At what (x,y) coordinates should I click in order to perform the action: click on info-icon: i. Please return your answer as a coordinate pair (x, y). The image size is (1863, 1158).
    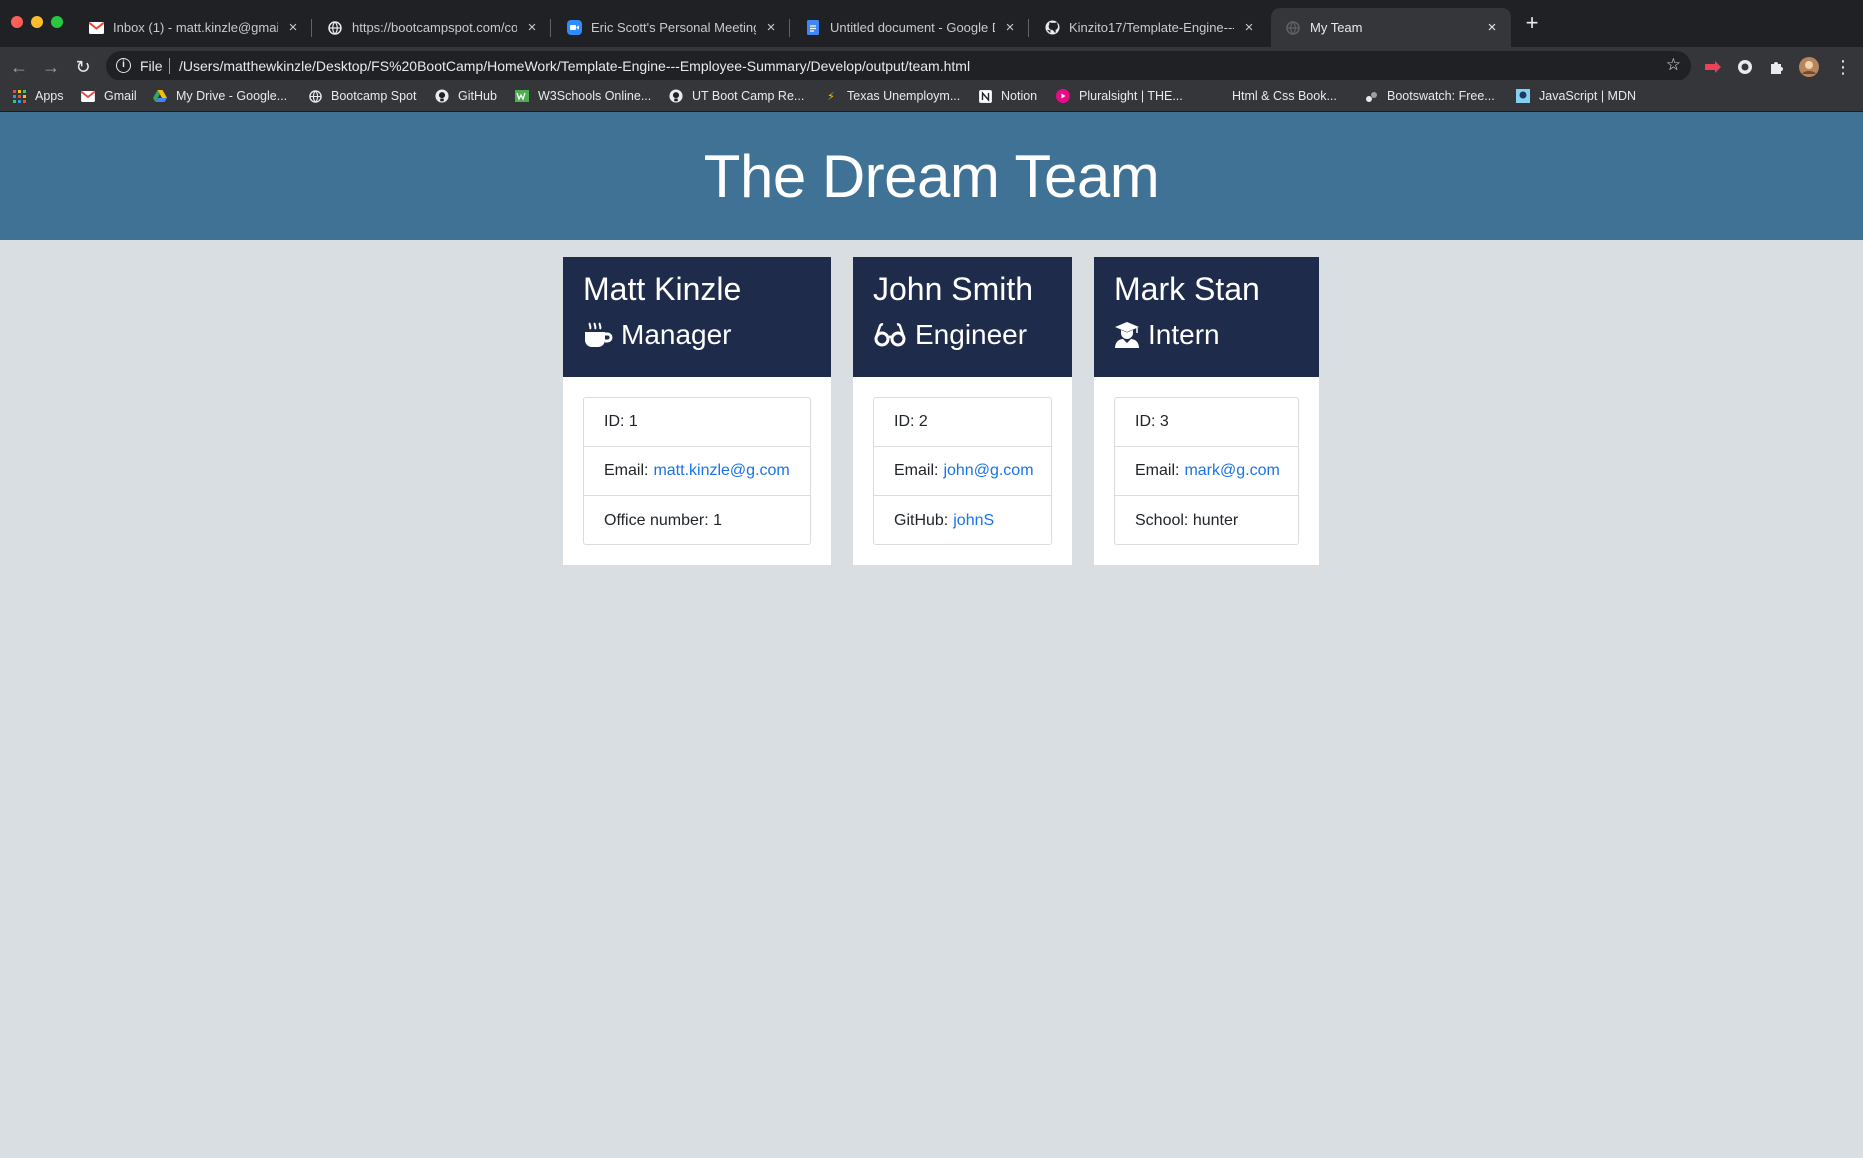
    Looking at the image, I should click on (123, 65).